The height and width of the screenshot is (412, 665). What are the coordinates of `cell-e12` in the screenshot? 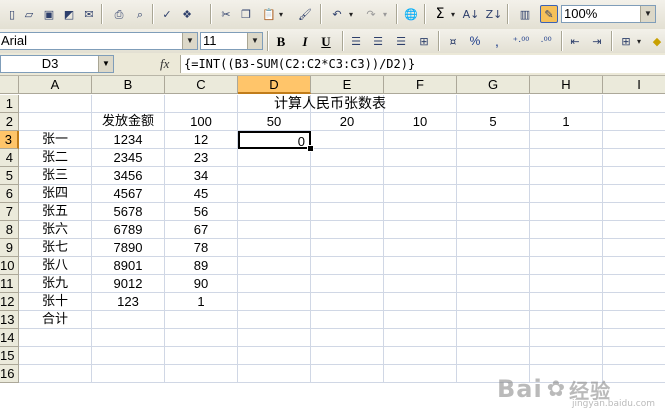 It's located at (347, 302).